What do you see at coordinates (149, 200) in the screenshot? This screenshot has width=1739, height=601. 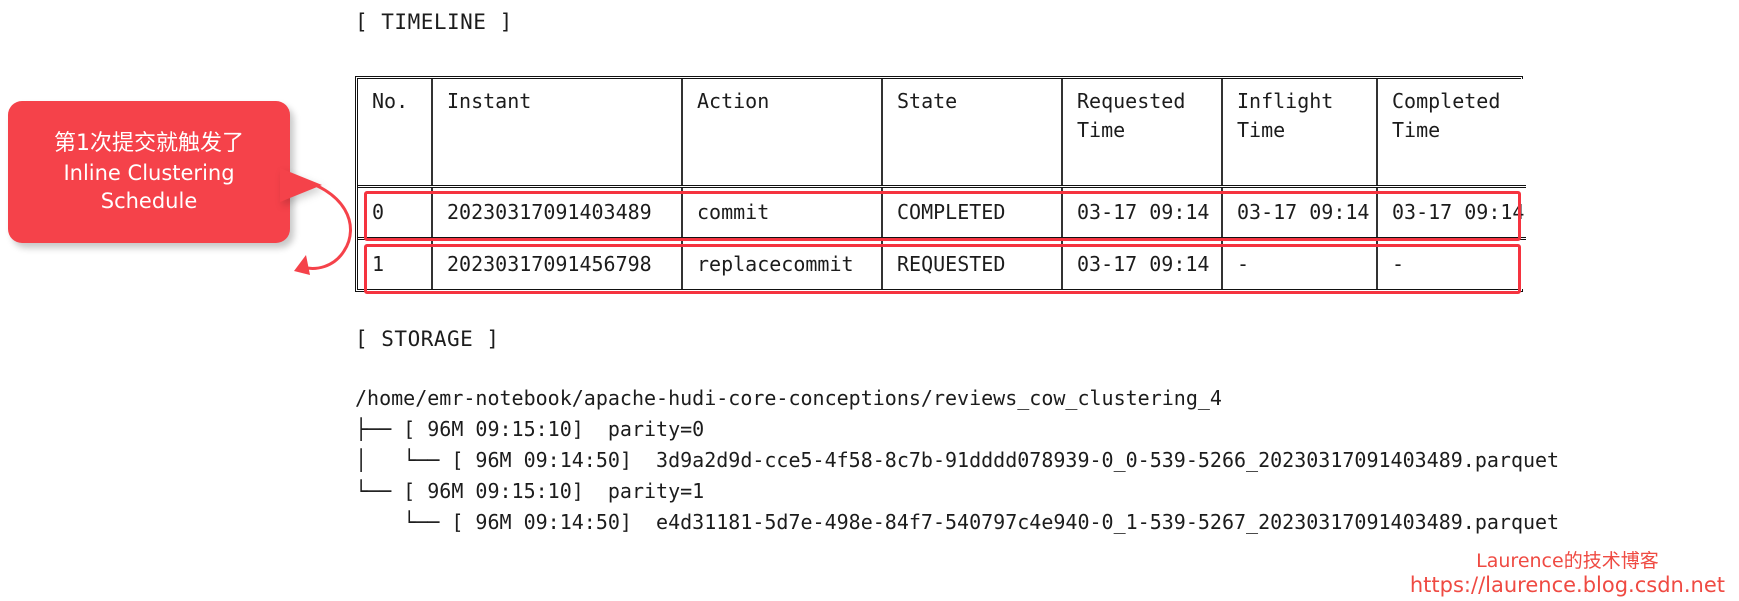 I see `callout-line-english-2: Schedule` at bounding box center [149, 200].